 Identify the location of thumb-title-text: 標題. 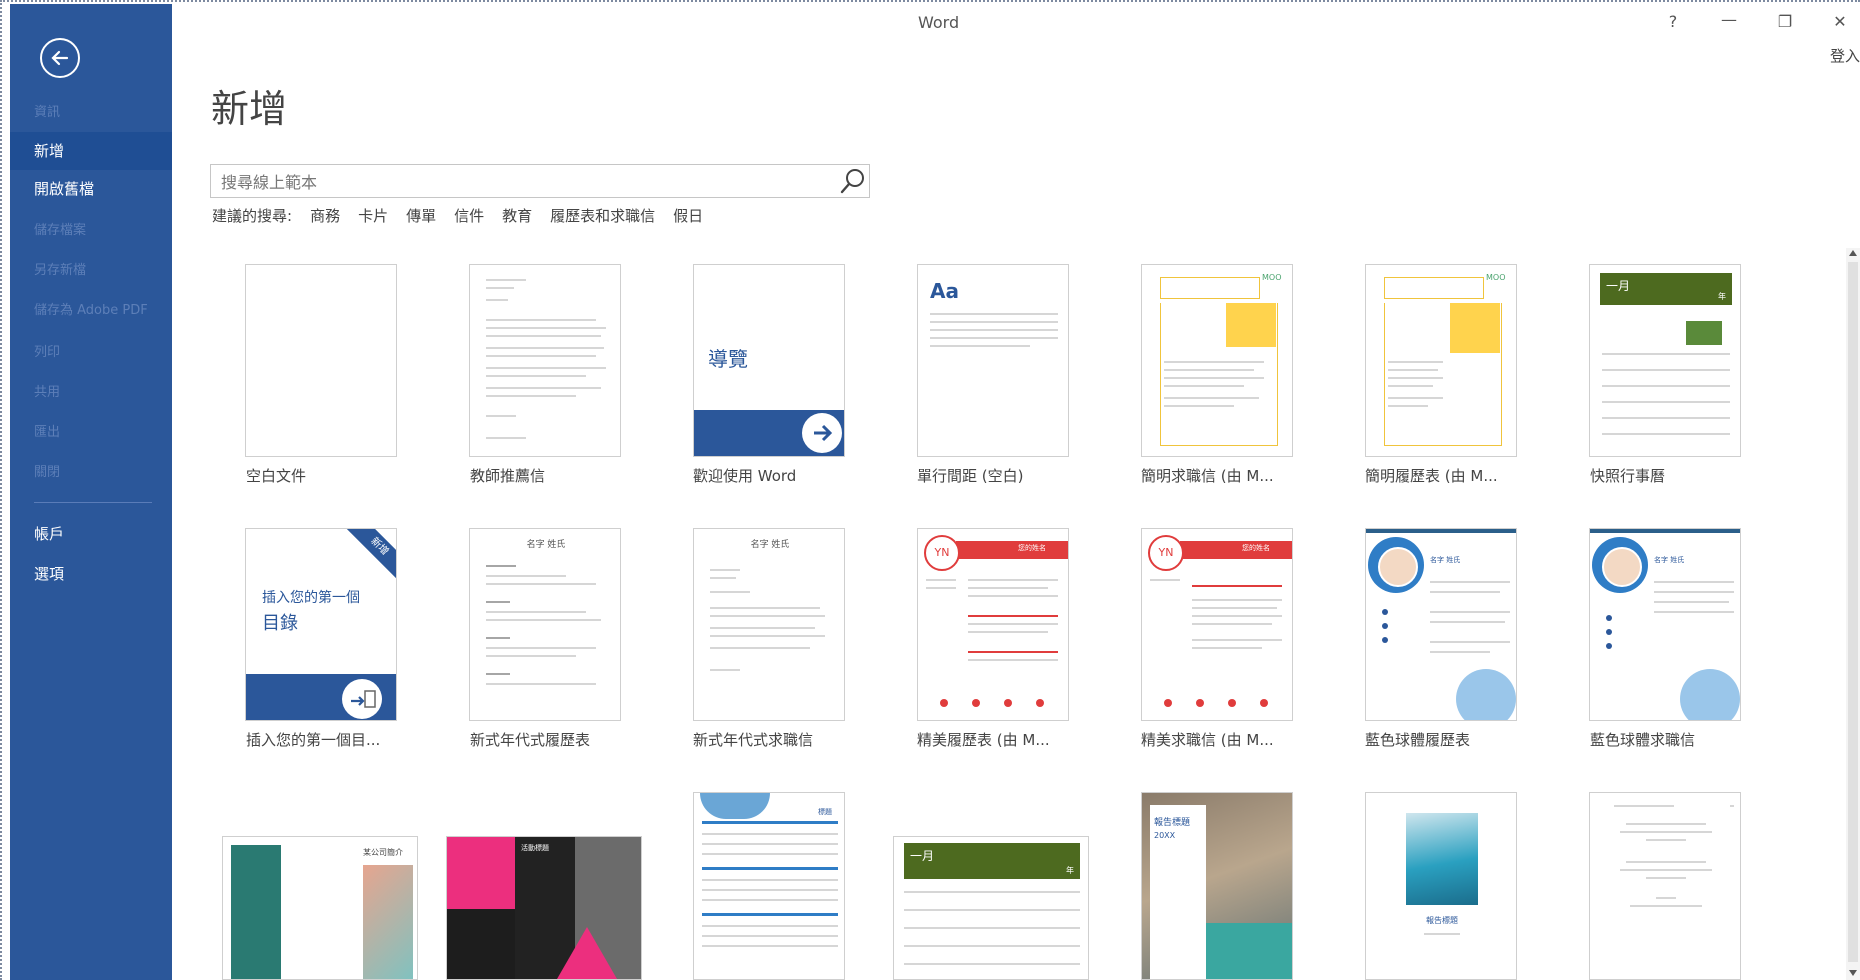
(825, 812).